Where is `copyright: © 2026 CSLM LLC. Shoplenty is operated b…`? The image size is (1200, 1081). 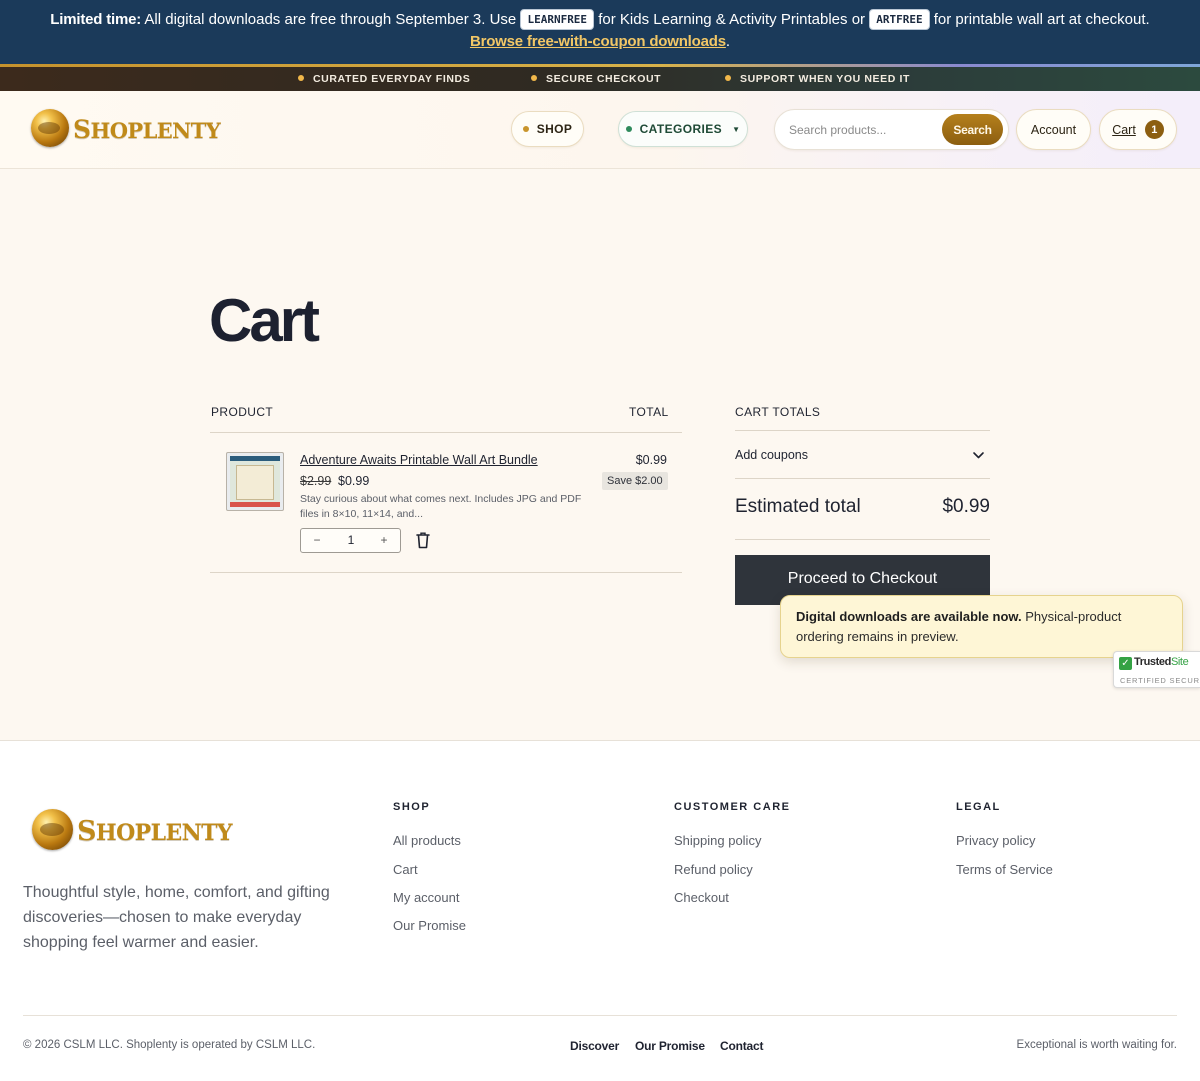 copyright: © 2026 CSLM LLC. Shoplenty is operated b… is located at coordinates (169, 1045).